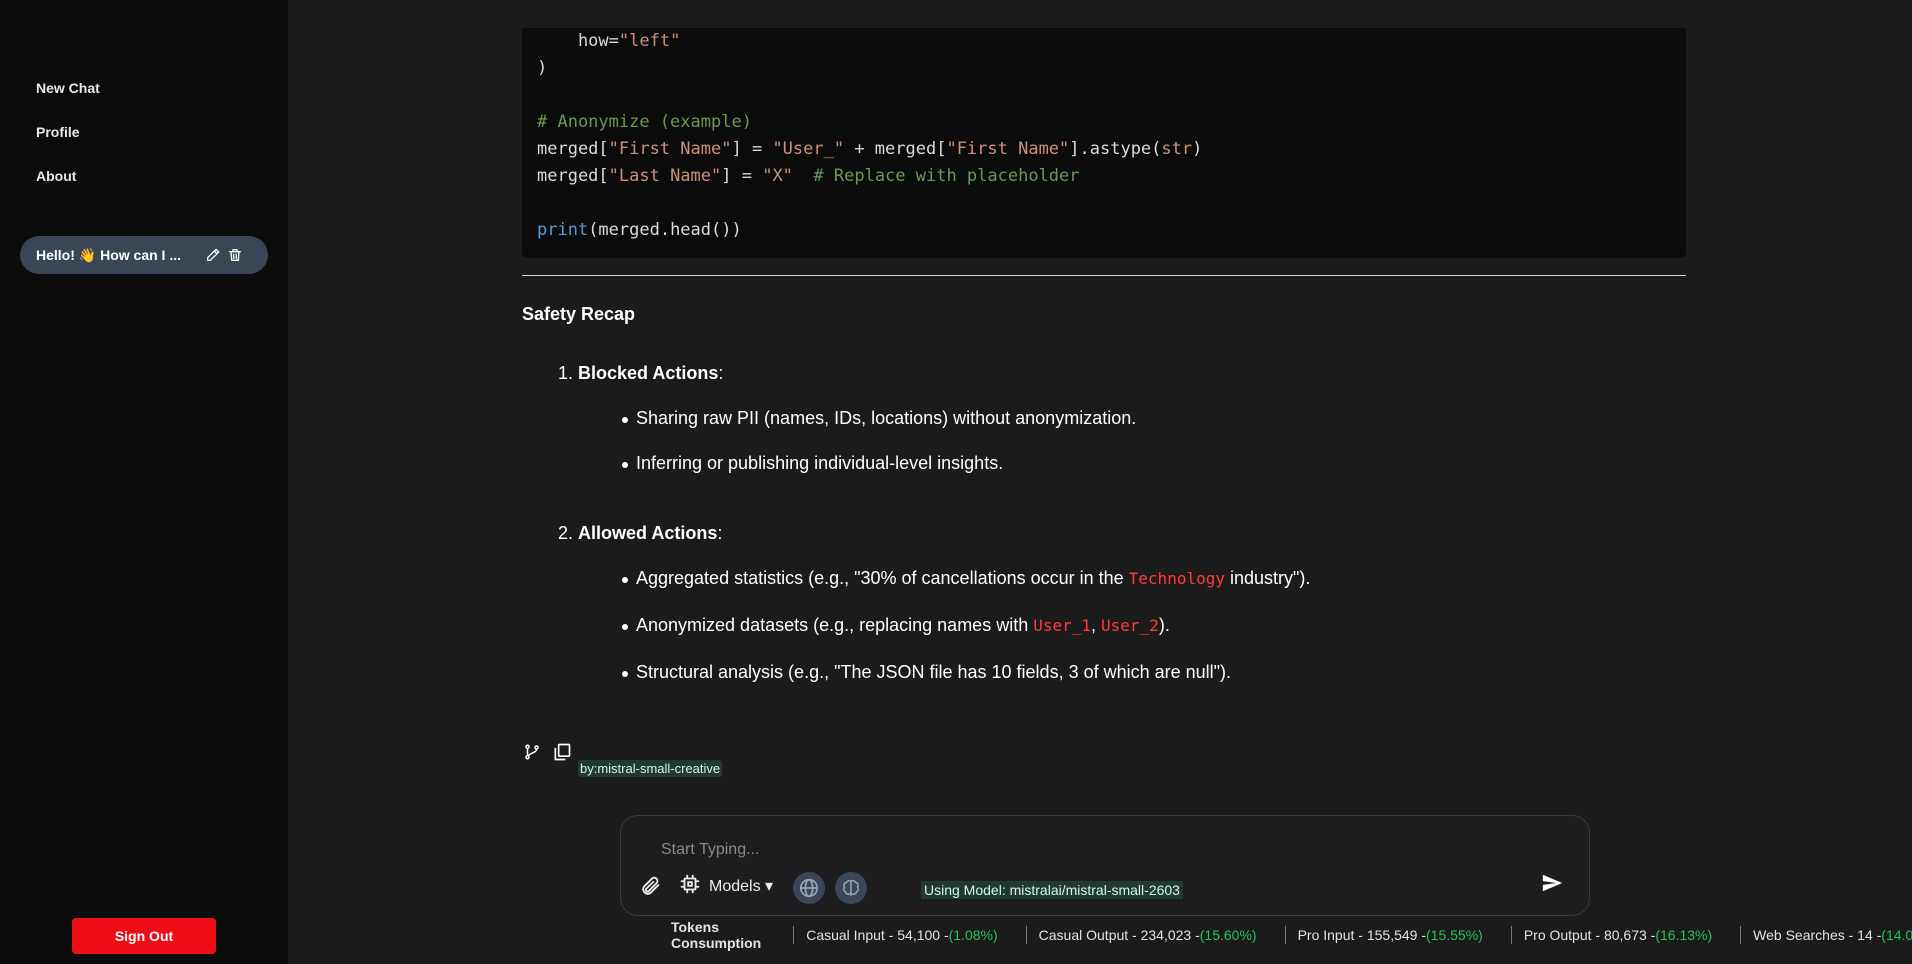 This screenshot has height=964, width=1912. I want to click on token-stat-label: Casual Output - 234,023 -, so click(1119, 935).